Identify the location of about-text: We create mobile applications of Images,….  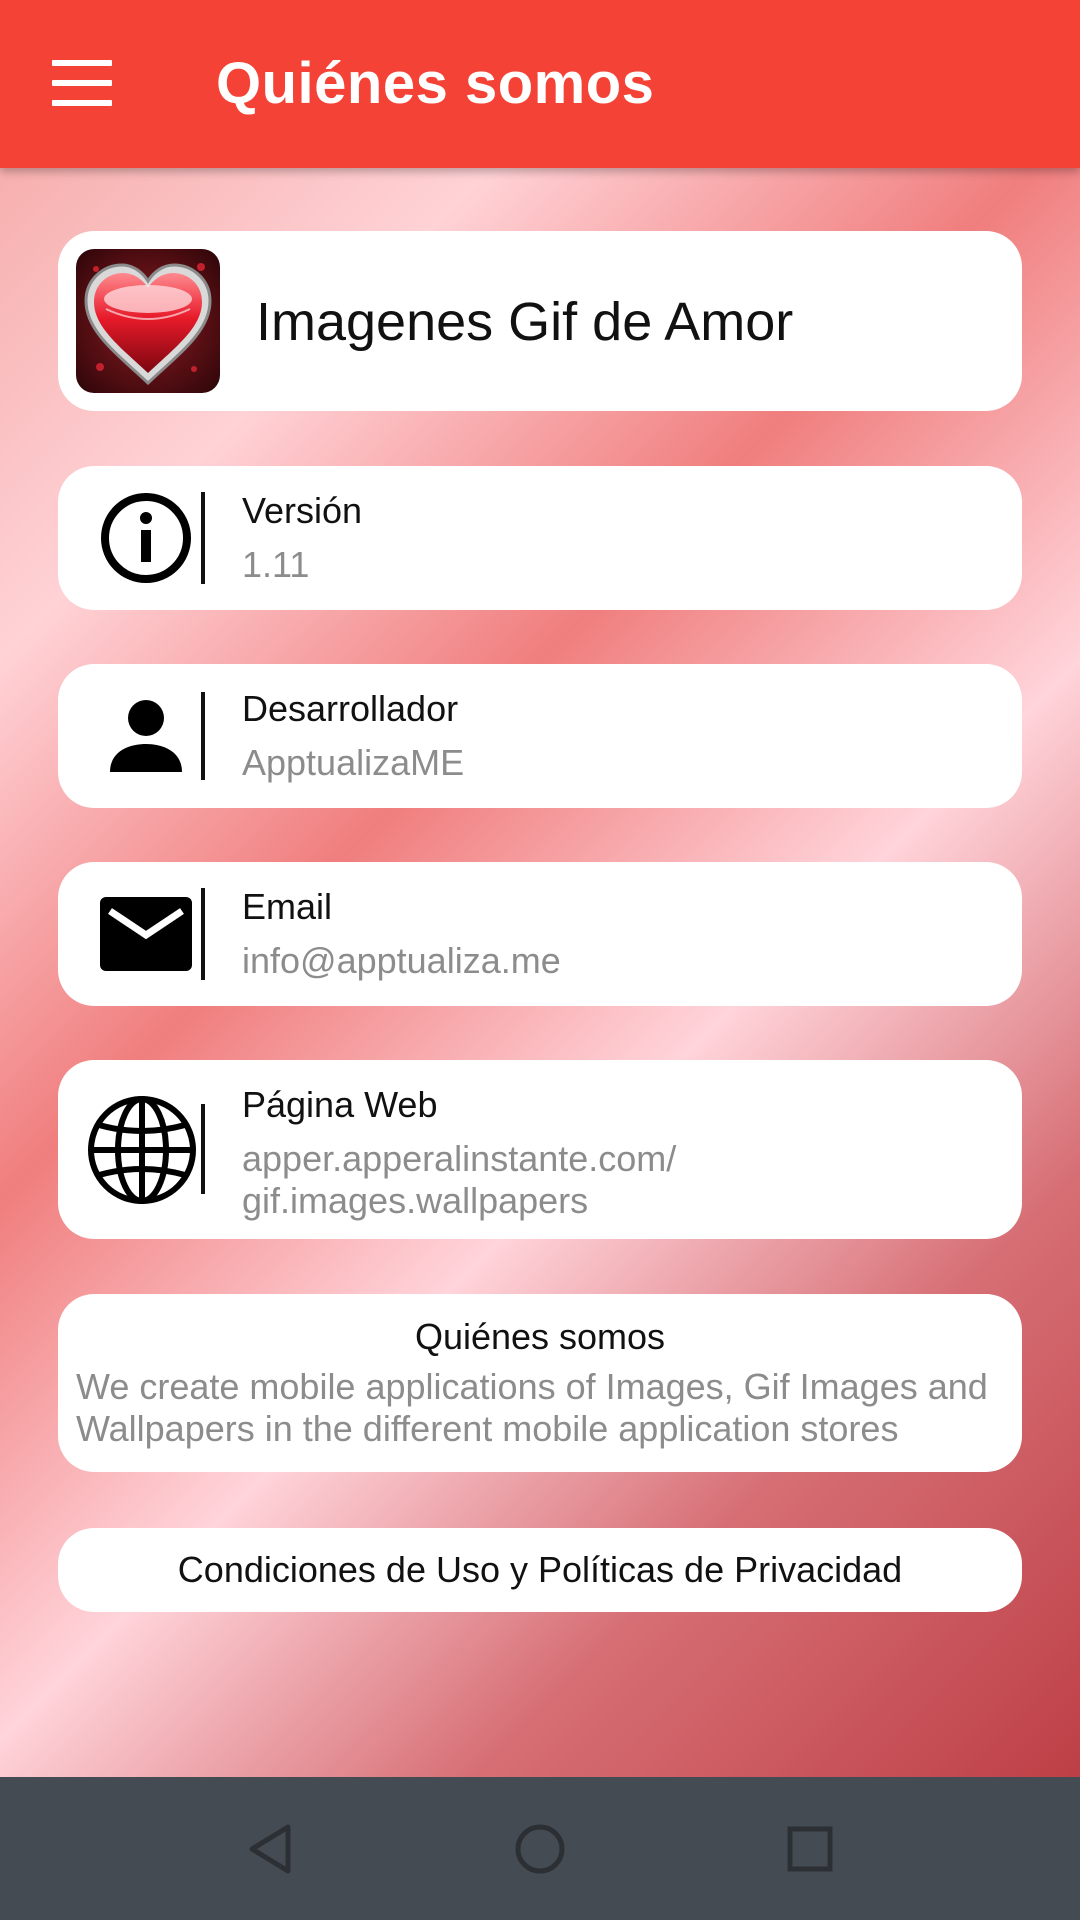
(532, 1407).